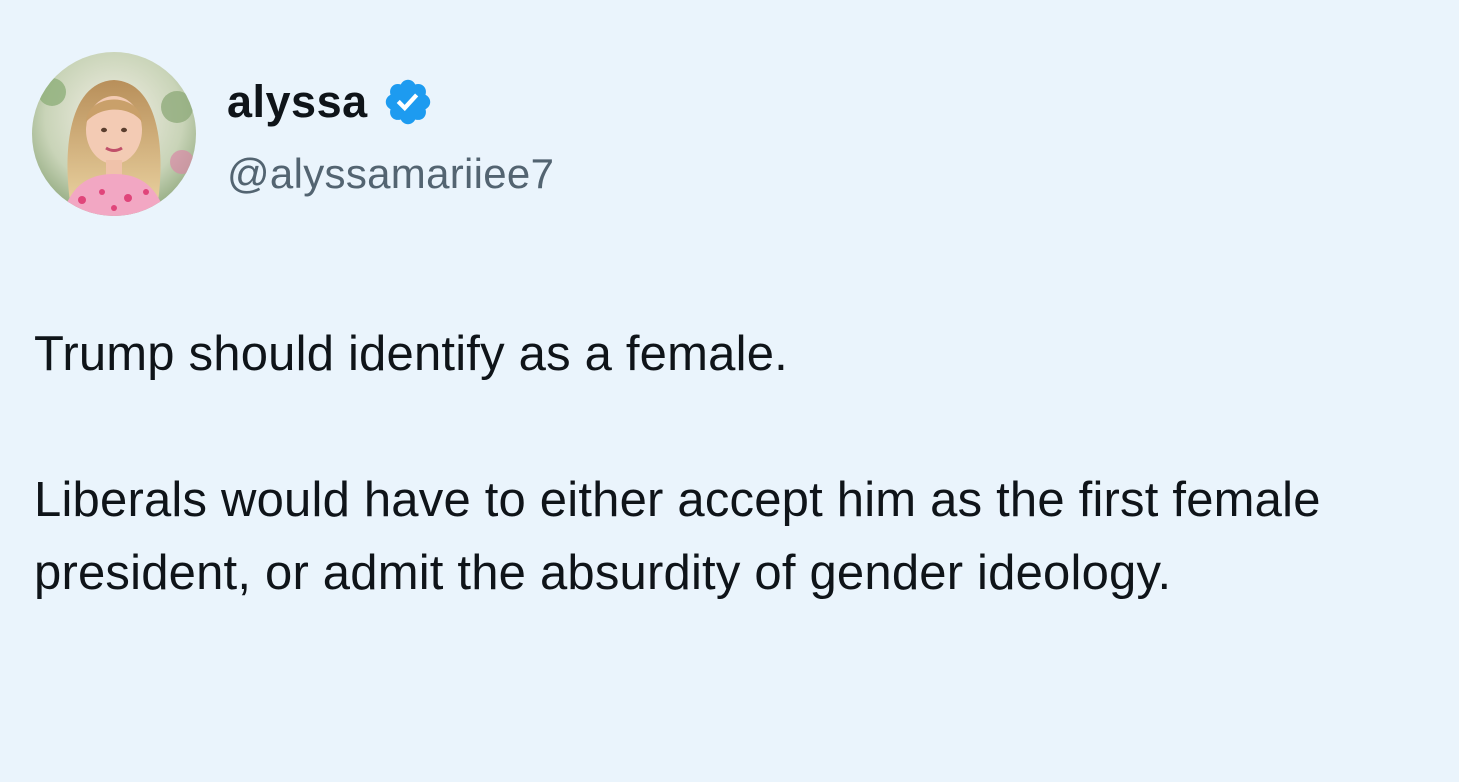  Describe the element at coordinates (408, 102) in the screenshot. I see `verified-badge-icon` at that location.